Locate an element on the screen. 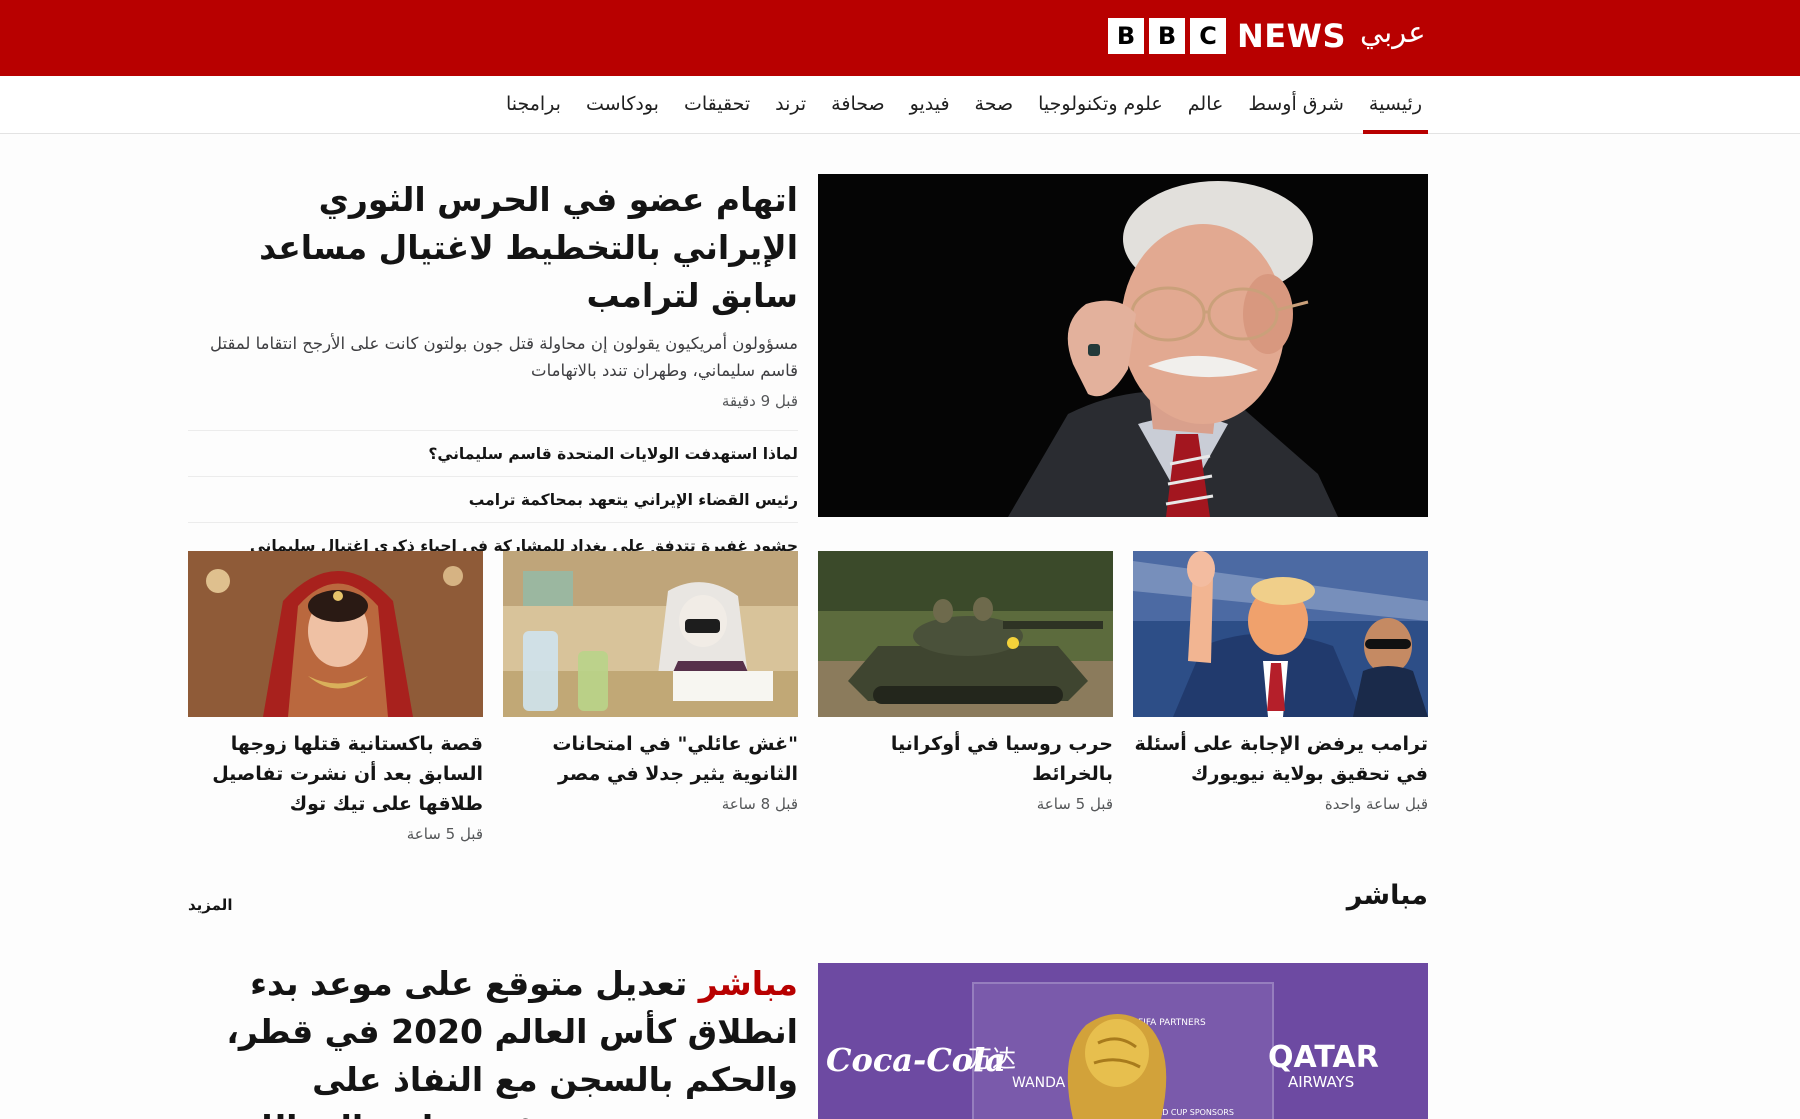 Image resolution: width=1800 pixels, height=1119 pixels. wanda-latin-wordmark: WANDA is located at coordinates (1039, 1083).